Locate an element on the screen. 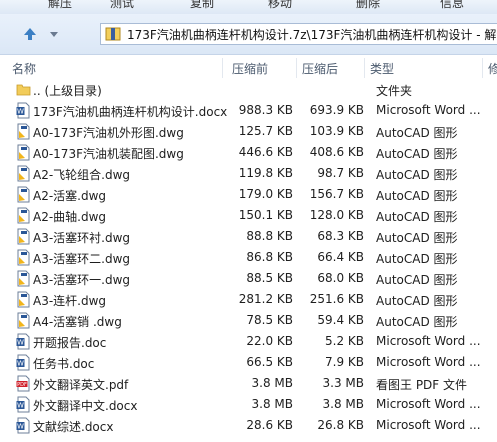 The height and width of the screenshot is (442, 497). file-original-size: 3.3 MB is located at coordinates (343, 383).